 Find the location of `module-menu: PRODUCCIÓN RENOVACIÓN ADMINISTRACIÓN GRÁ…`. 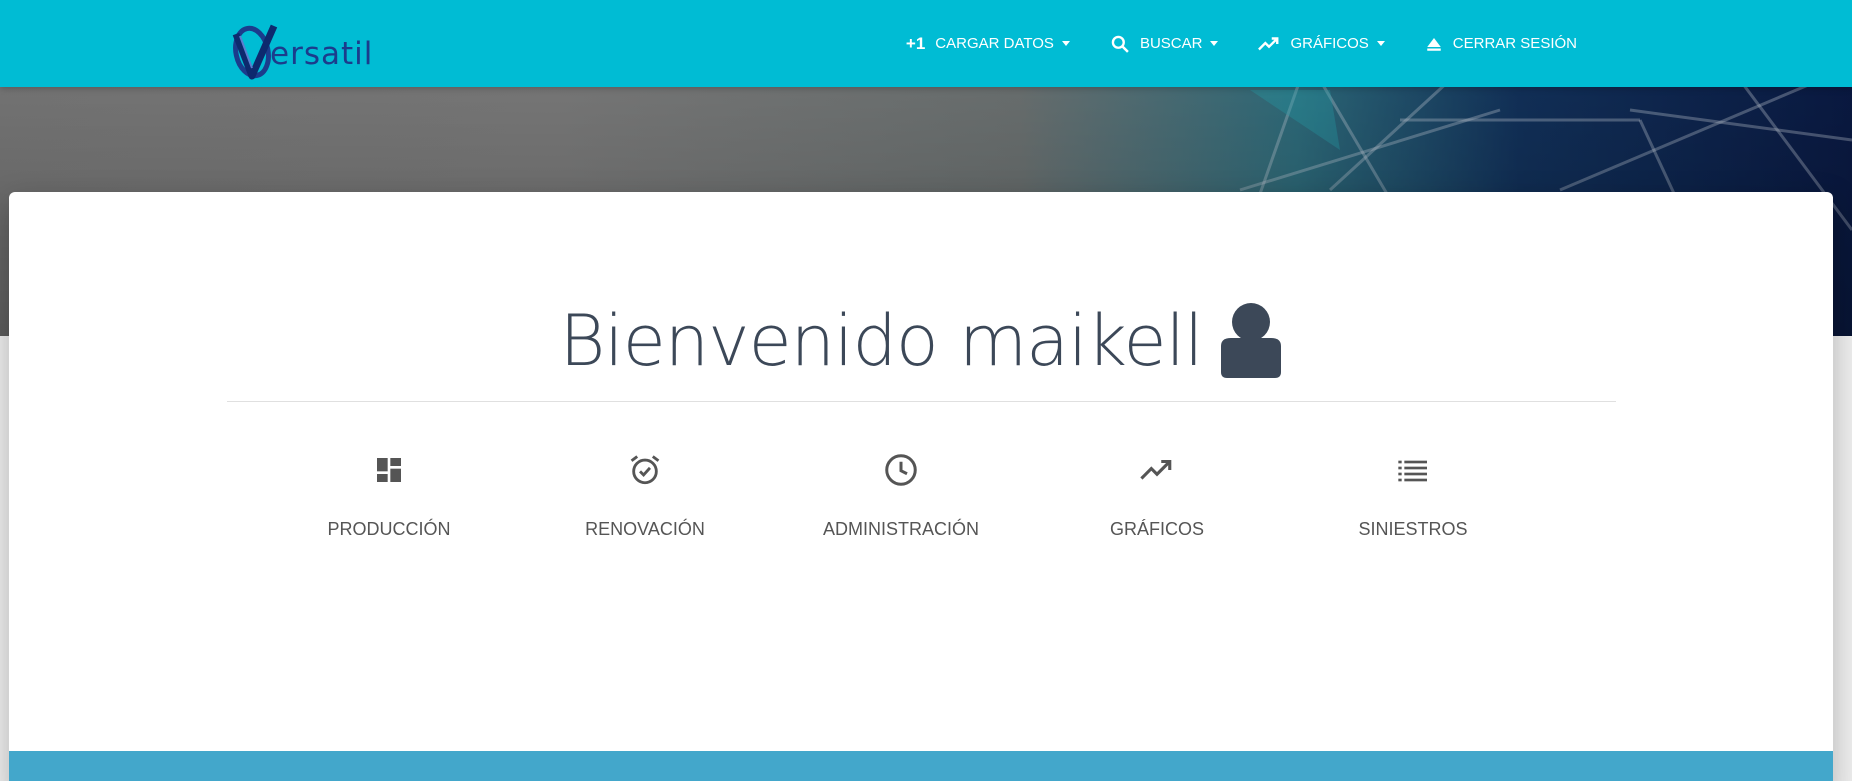

module-menu: PRODUCCIÓN RENOVACIÓN ADMINISTRACIÓN GRÁ… is located at coordinates (929, 505).